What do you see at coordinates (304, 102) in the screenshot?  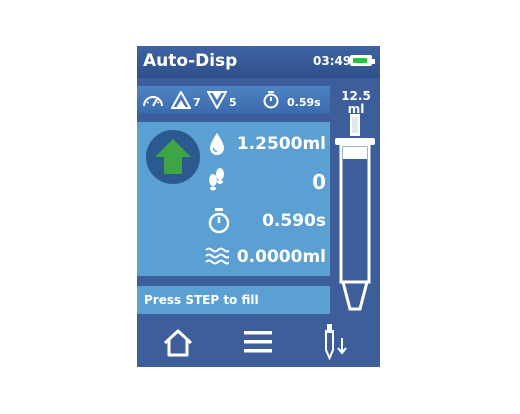 I see `delay-value: 0.59s` at bounding box center [304, 102].